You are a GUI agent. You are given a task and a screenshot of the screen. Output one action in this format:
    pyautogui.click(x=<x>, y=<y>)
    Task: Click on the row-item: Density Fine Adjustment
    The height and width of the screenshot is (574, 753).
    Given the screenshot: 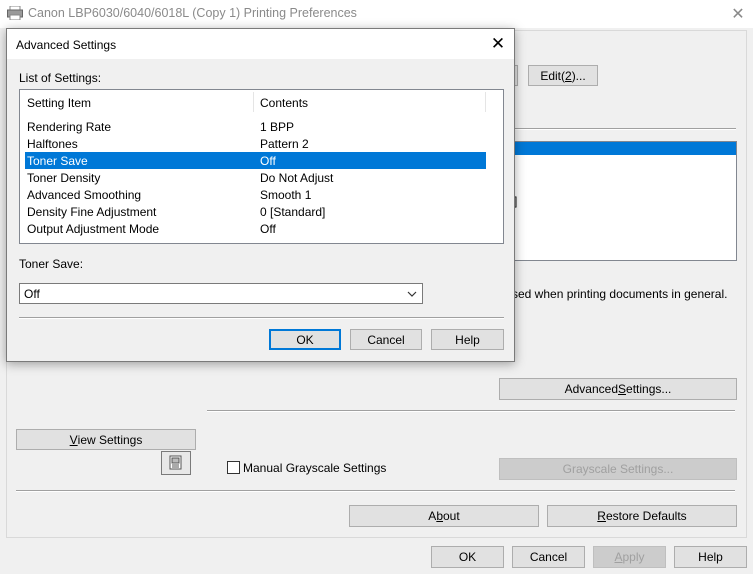 What is the action you would take?
    pyautogui.click(x=92, y=212)
    